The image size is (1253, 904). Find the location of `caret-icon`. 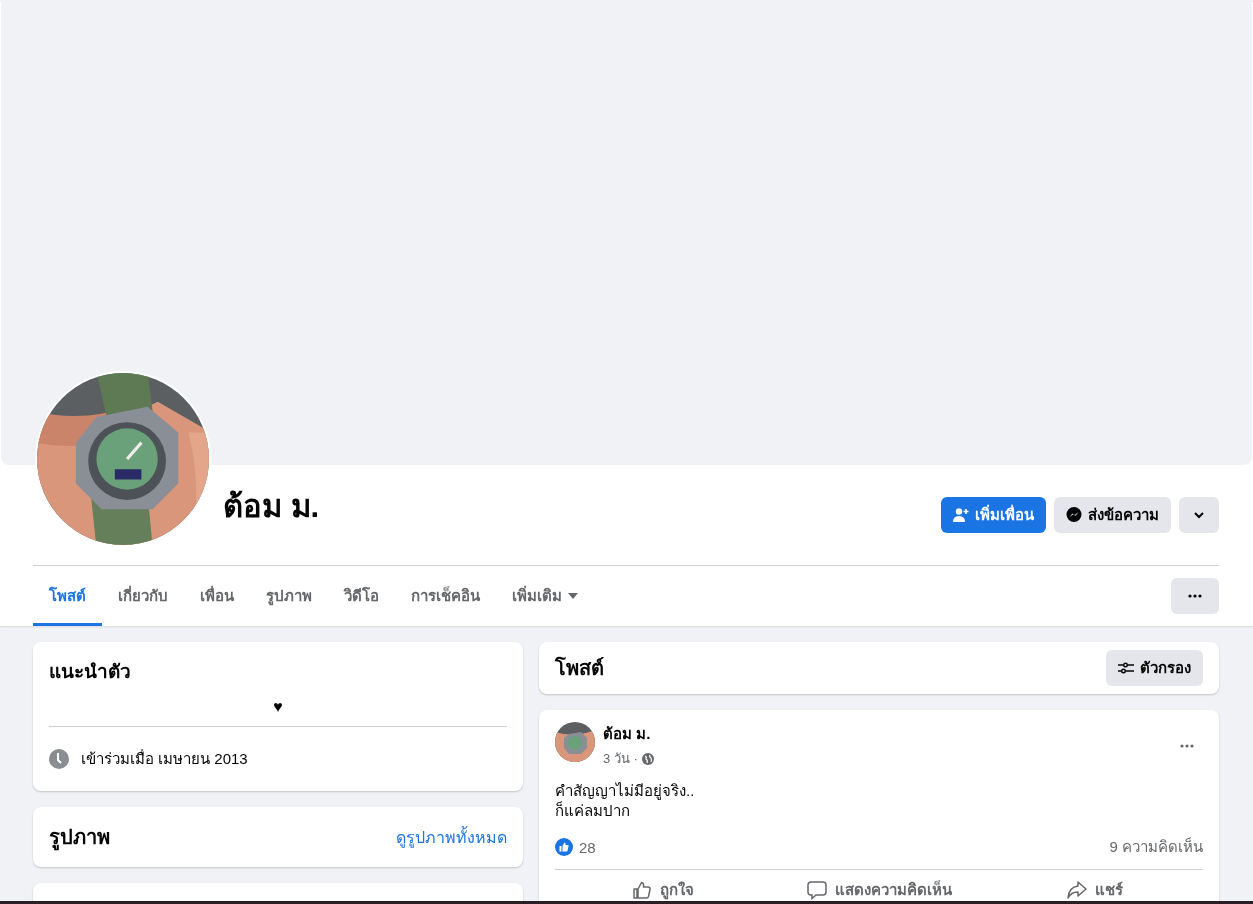

caret-icon is located at coordinates (573, 596).